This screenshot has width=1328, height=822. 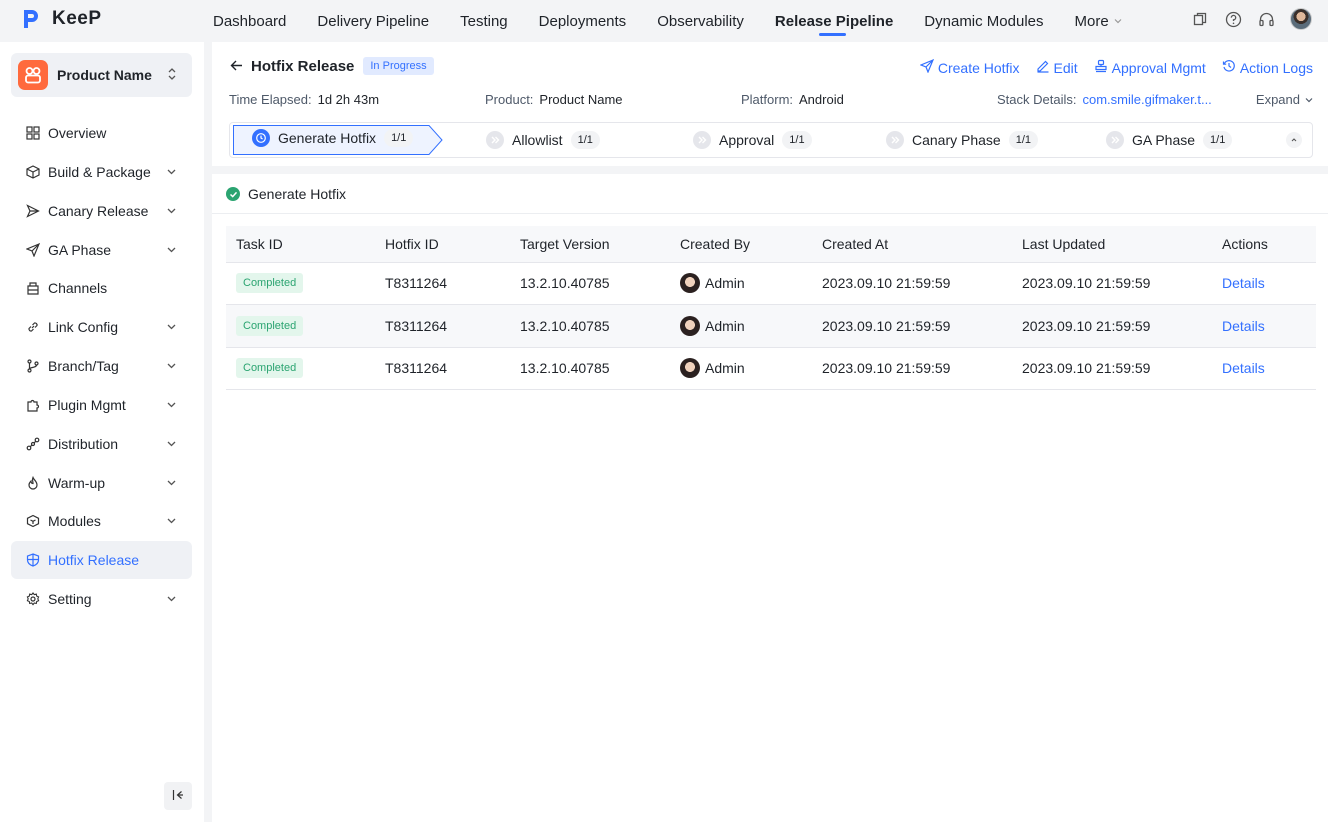 What do you see at coordinates (101, 327) in the screenshot?
I see `sidebar-item-link-config: Link Config` at bounding box center [101, 327].